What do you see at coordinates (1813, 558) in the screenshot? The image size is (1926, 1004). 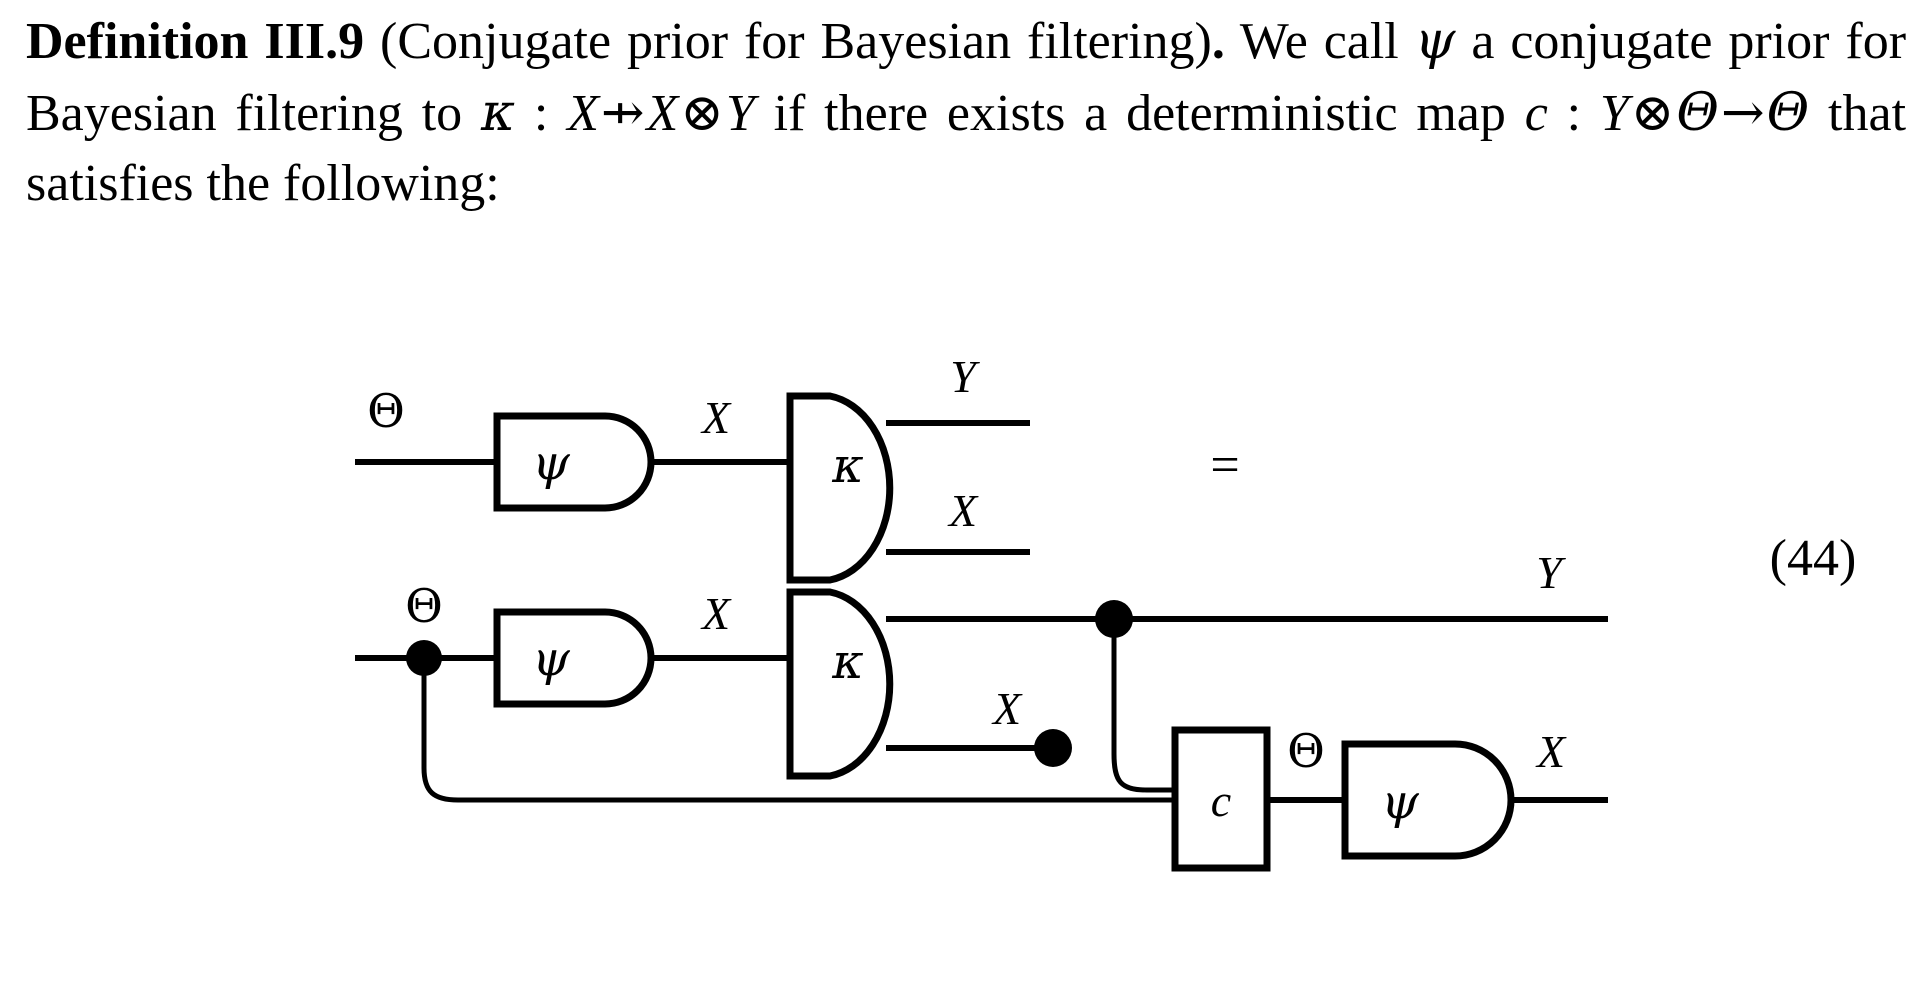 I see `equation-number: (44)` at bounding box center [1813, 558].